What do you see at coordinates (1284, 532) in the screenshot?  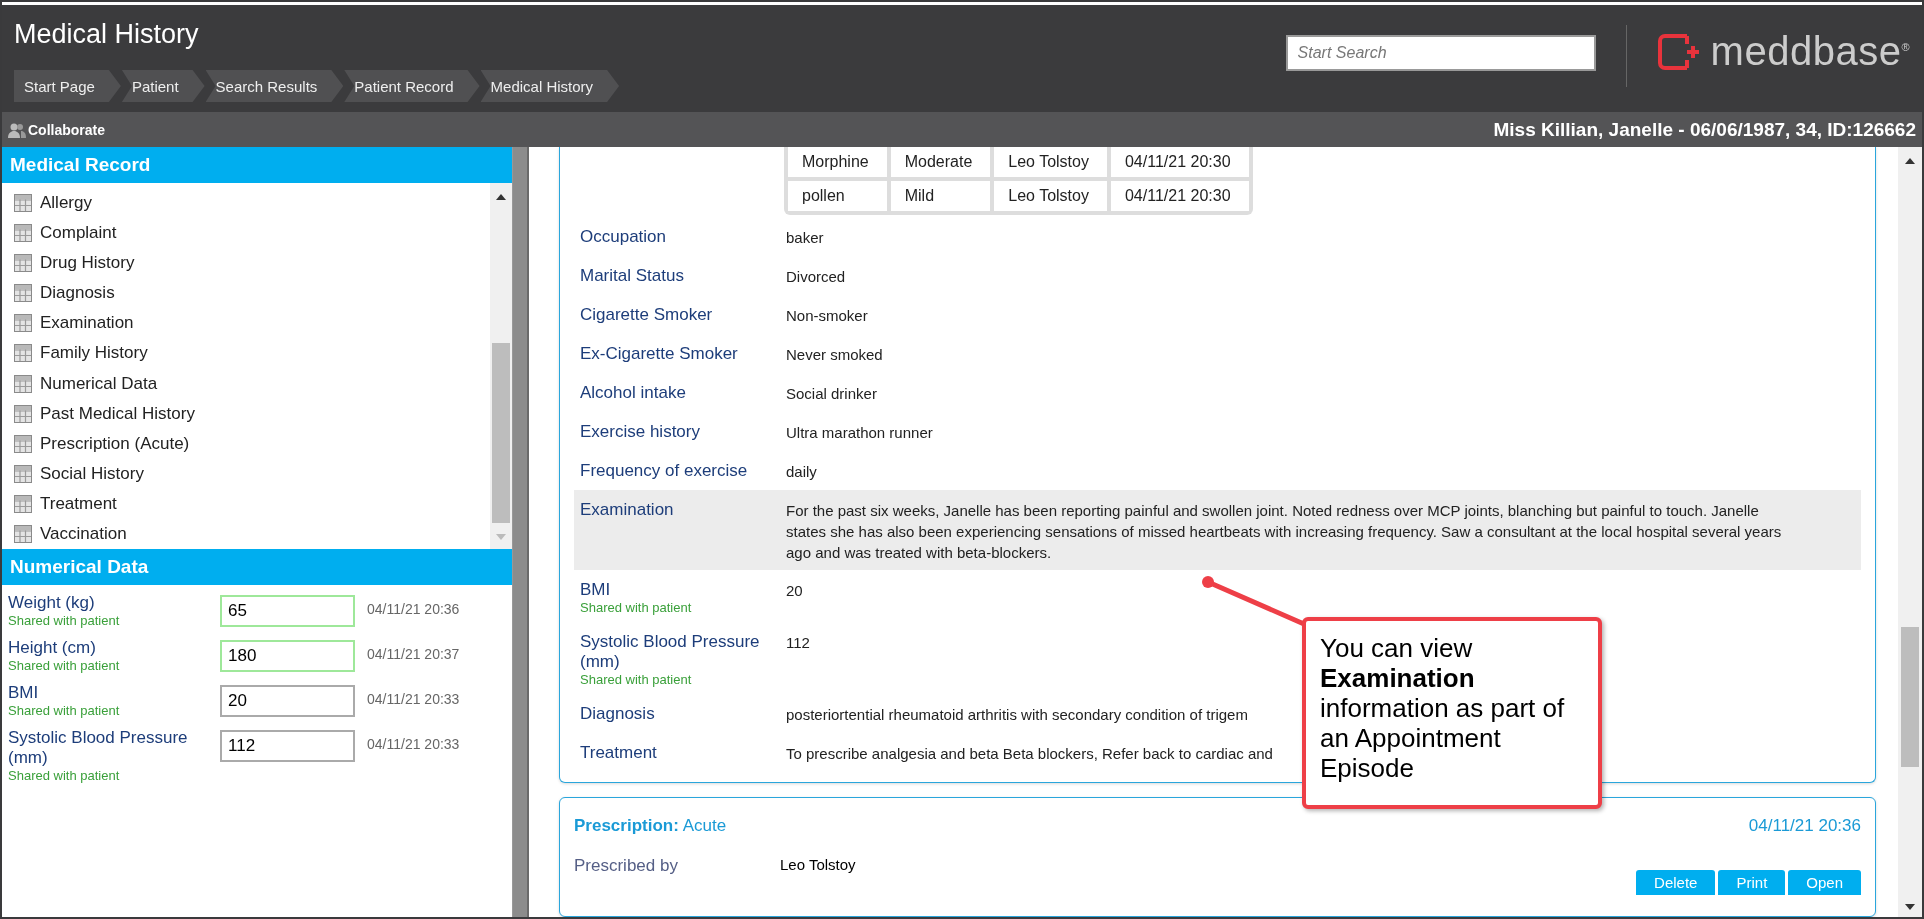 I see `field-value: For the past six weeks, Janelle has been reporting painful and swollen joint. Noted redness over MCP joints, blanching but painful to touch. Janelle states she has also been experiencing sensations of missed heartbeats with increasing frequency. Saw a consultant at the local hospital several years ago and was treated with beta-blockers.` at bounding box center [1284, 532].